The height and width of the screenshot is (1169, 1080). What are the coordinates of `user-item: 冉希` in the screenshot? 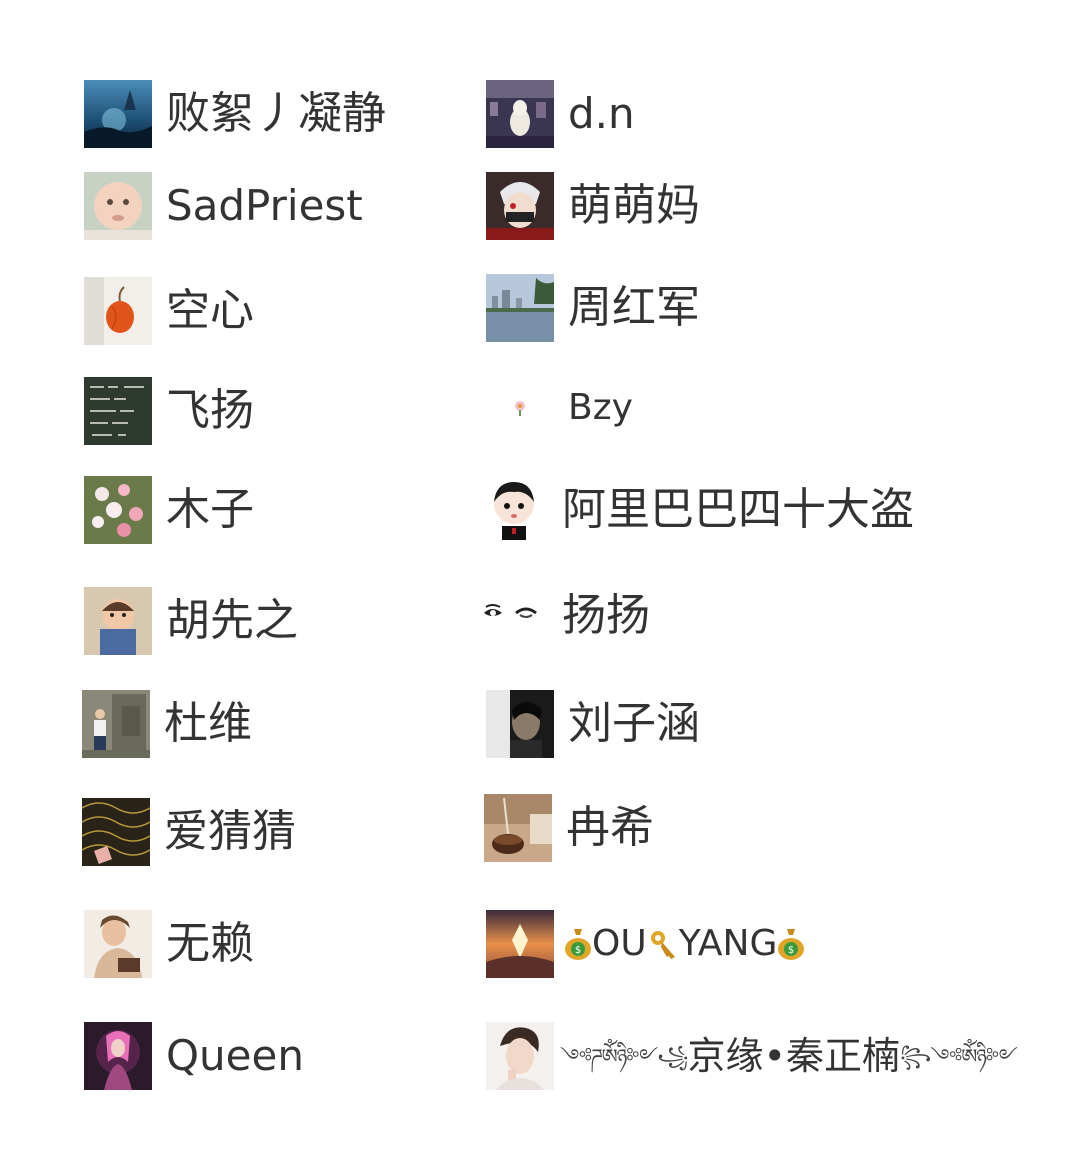 It's located at (569, 828).